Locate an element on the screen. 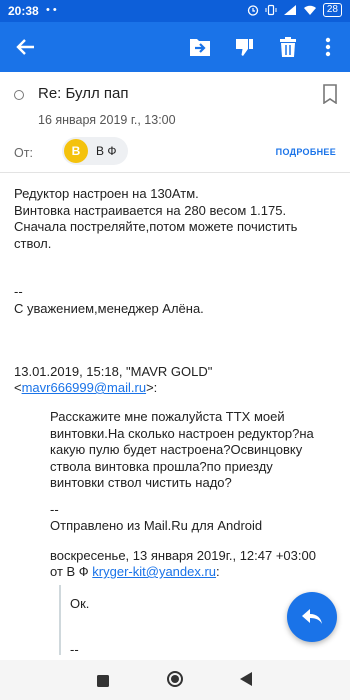 Image resolution: width=350 pixels, height=700 pixels. thumbs-down-icon is located at coordinates (244, 47).